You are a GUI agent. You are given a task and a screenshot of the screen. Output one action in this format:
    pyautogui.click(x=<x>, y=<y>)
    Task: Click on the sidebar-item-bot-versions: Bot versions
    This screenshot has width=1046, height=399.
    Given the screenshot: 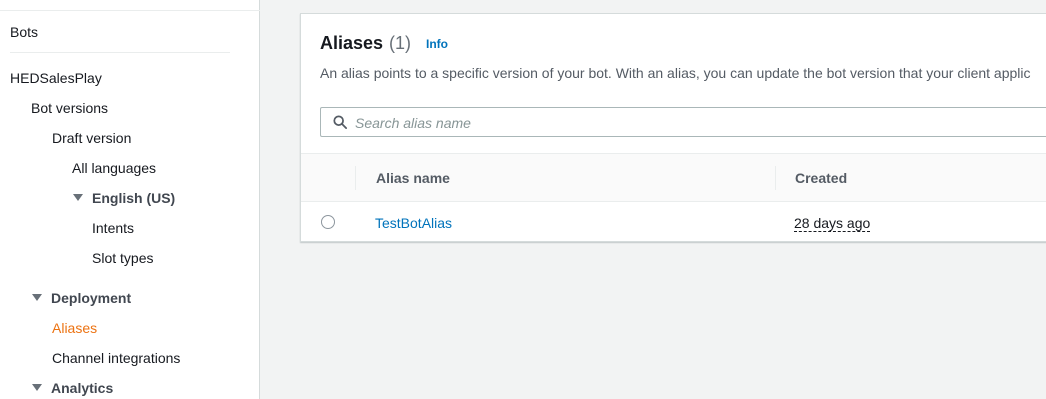 What is the action you would take?
    pyautogui.click(x=69, y=108)
    